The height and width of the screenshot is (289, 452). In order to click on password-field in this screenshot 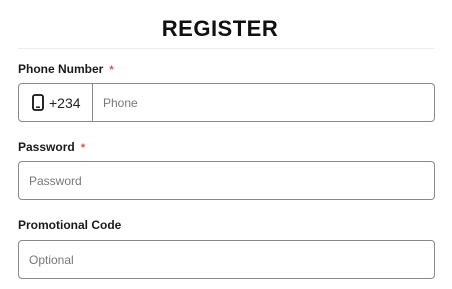, I will do `click(226, 180)`.